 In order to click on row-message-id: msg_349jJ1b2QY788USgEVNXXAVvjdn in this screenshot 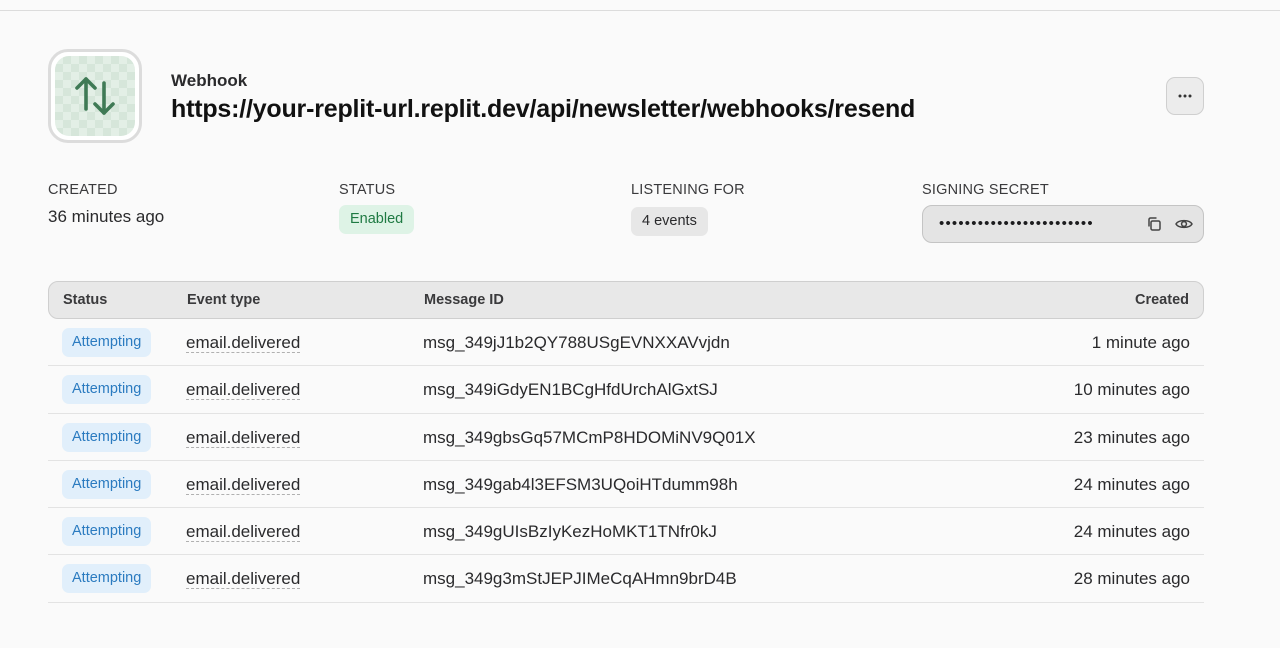, I will do `click(576, 343)`.